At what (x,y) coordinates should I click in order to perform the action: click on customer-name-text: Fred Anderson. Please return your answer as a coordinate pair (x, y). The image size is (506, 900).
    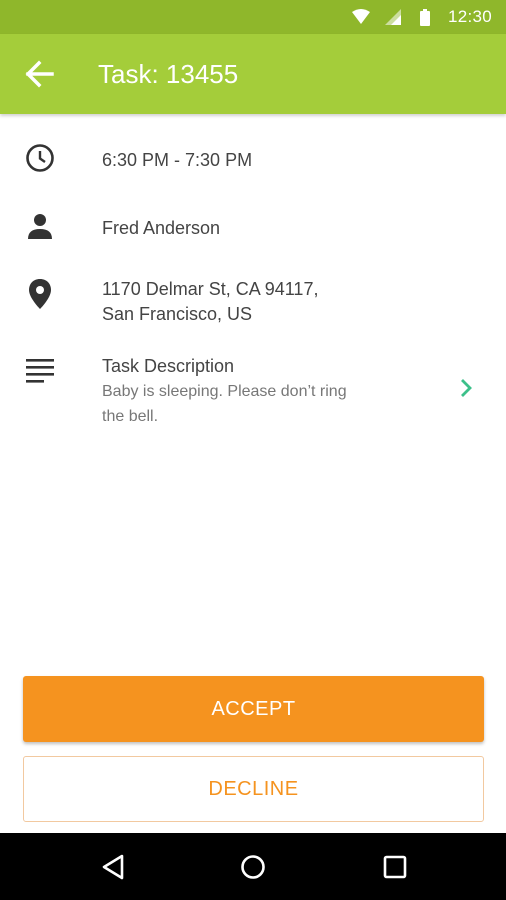
    Looking at the image, I should click on (161, 228).